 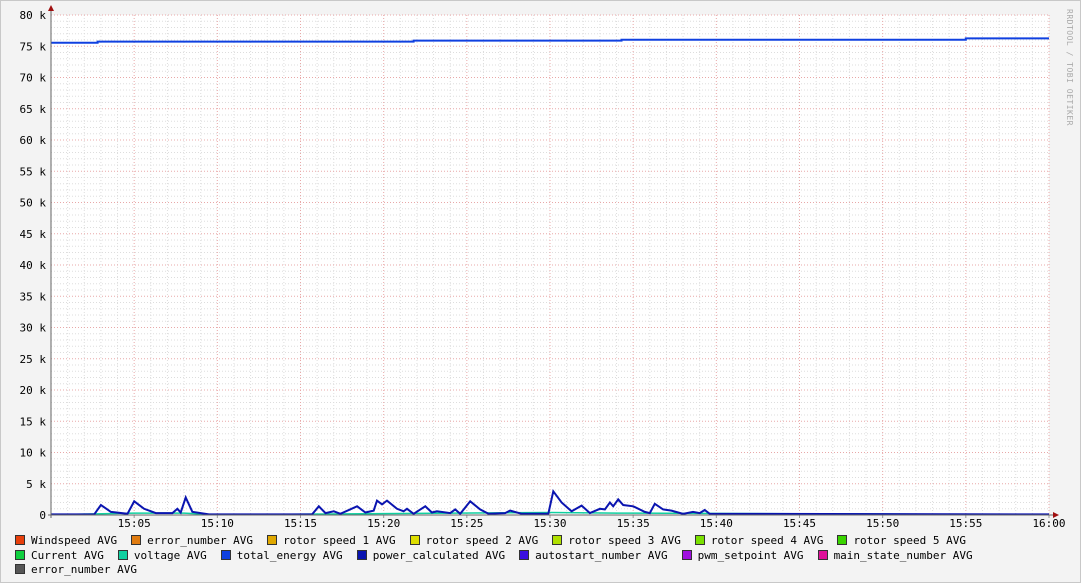 I want to click on legend-item: power_calculated AVG, so click(x=431, y=556).